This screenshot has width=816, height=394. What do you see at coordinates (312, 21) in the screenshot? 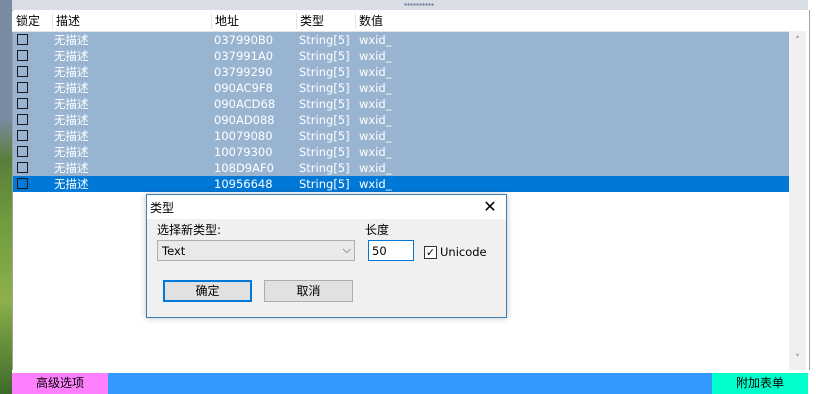
I see `column-header-type: 类型` at bounding box center [312, 21].